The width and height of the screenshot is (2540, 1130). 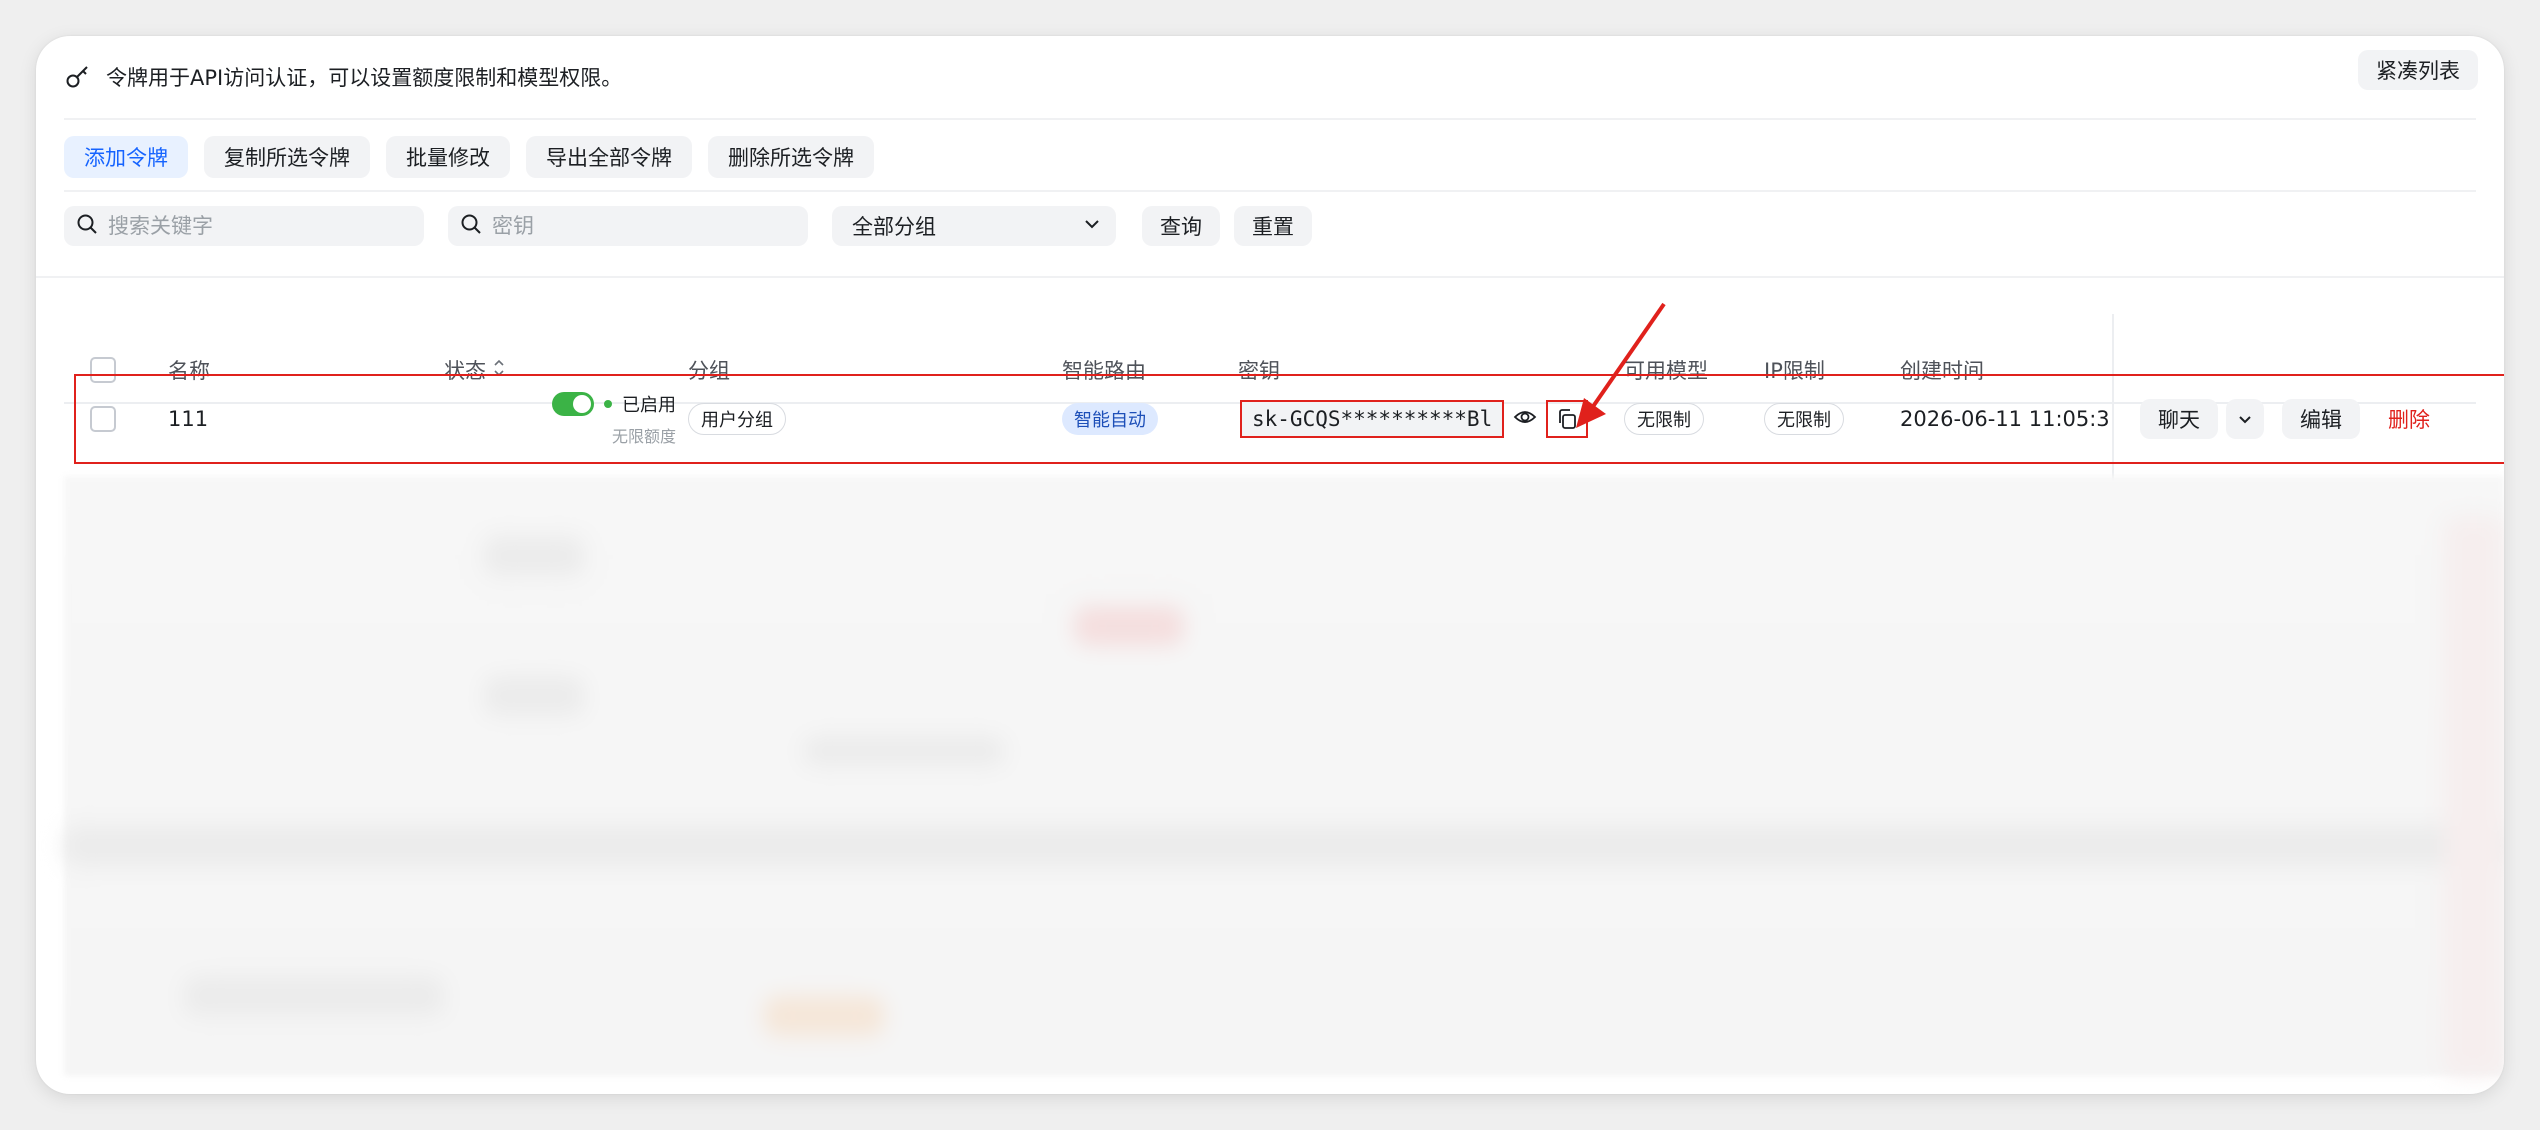 What do you see at coordinates (287, 157) in the screenshot?
I see `copy-selected-button: 复制所选令牌` at bounding box center [287, 157].